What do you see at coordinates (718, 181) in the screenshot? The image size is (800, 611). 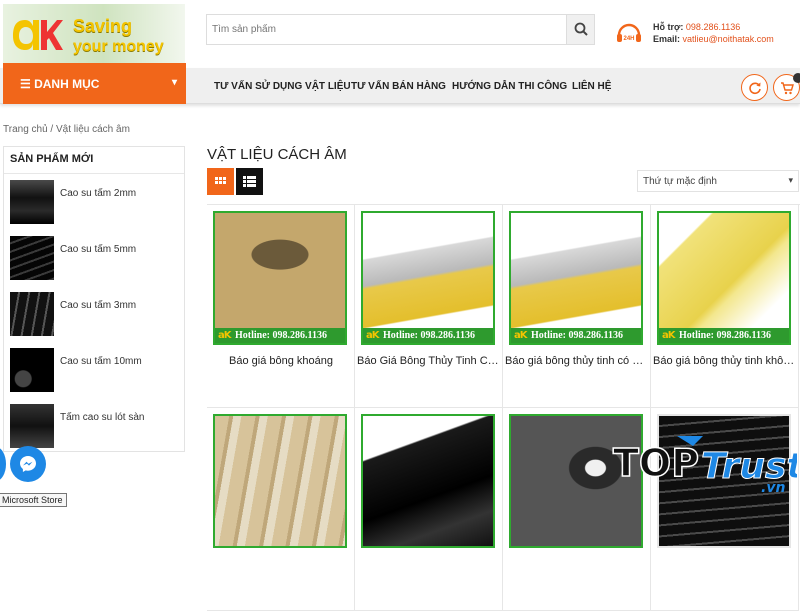 I see `sort-select: Thứ tự mặc định ▾` at bounding box center [718, 181].